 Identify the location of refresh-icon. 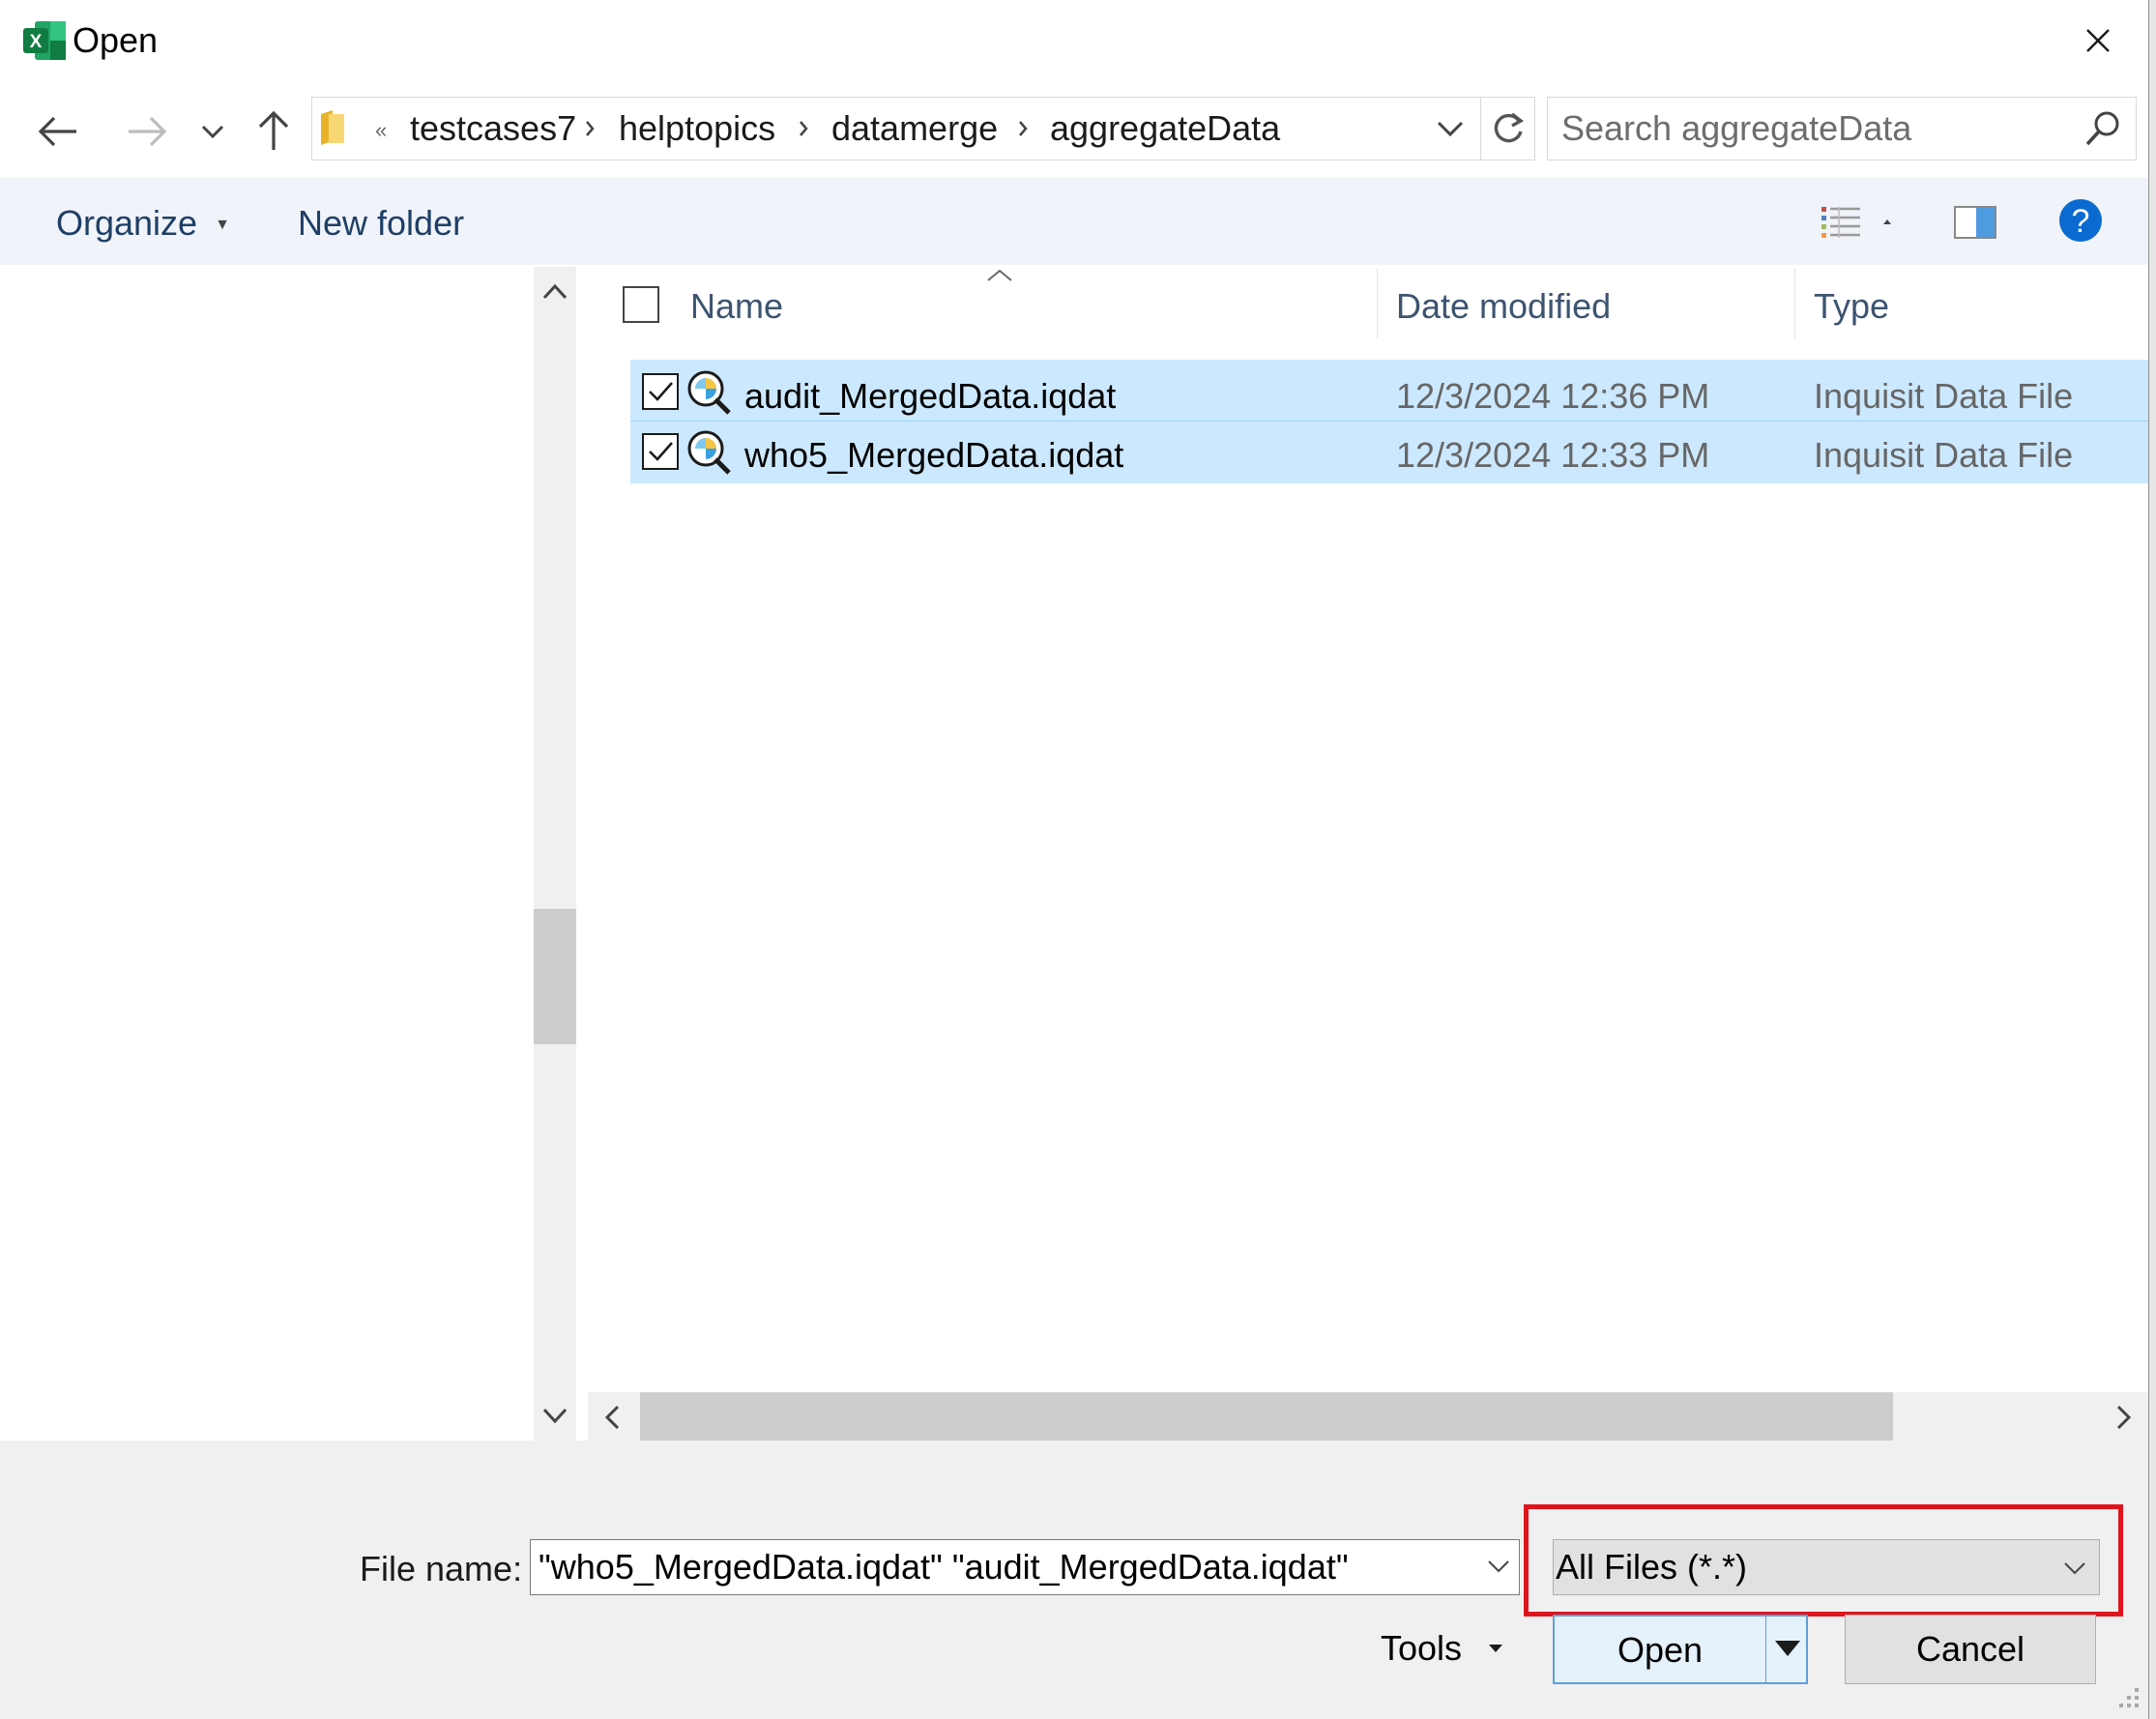
(1509, 127).